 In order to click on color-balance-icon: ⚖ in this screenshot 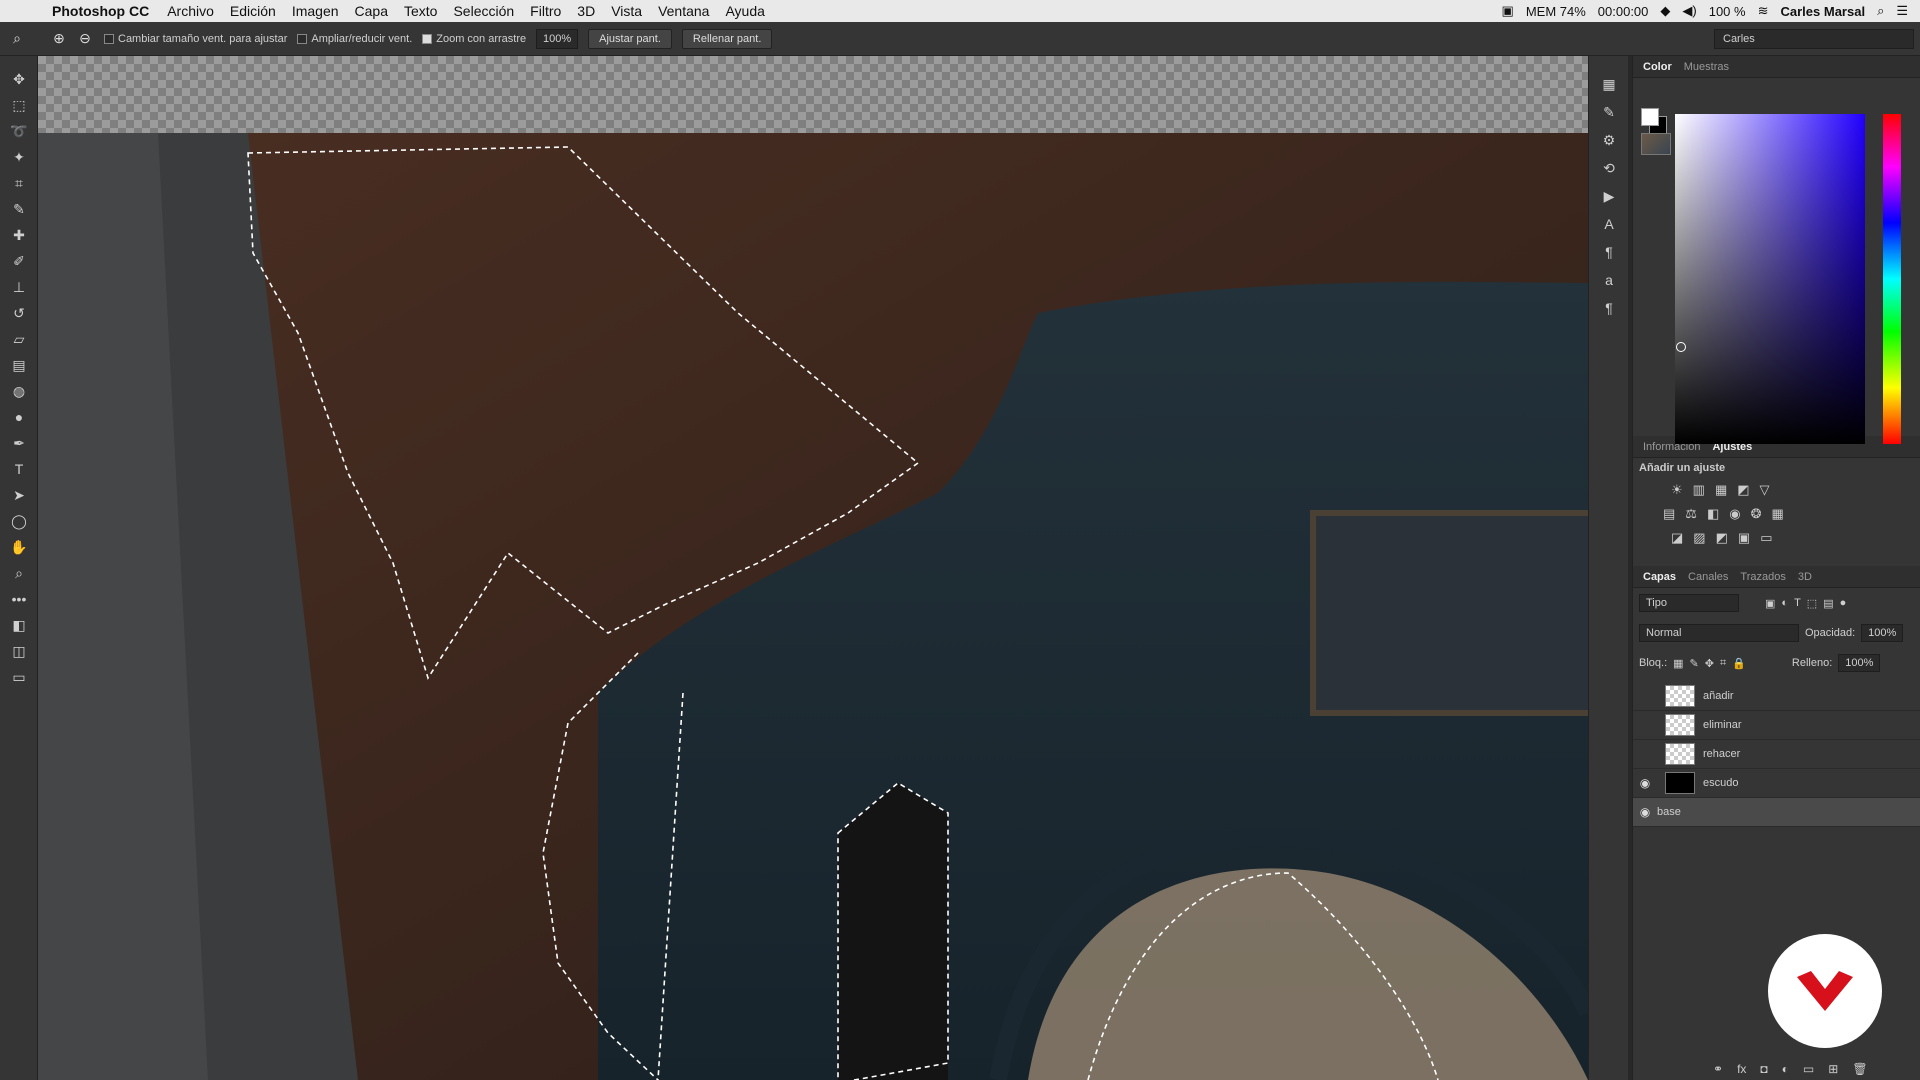, I will do `click(1691, 514)`.